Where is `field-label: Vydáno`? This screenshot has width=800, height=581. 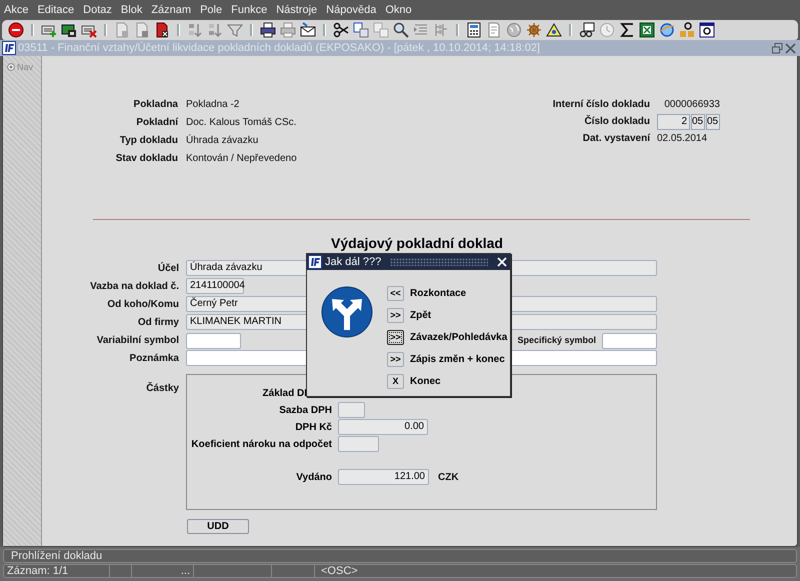 field-label: Vydáno is located at coordinates (313, 477).